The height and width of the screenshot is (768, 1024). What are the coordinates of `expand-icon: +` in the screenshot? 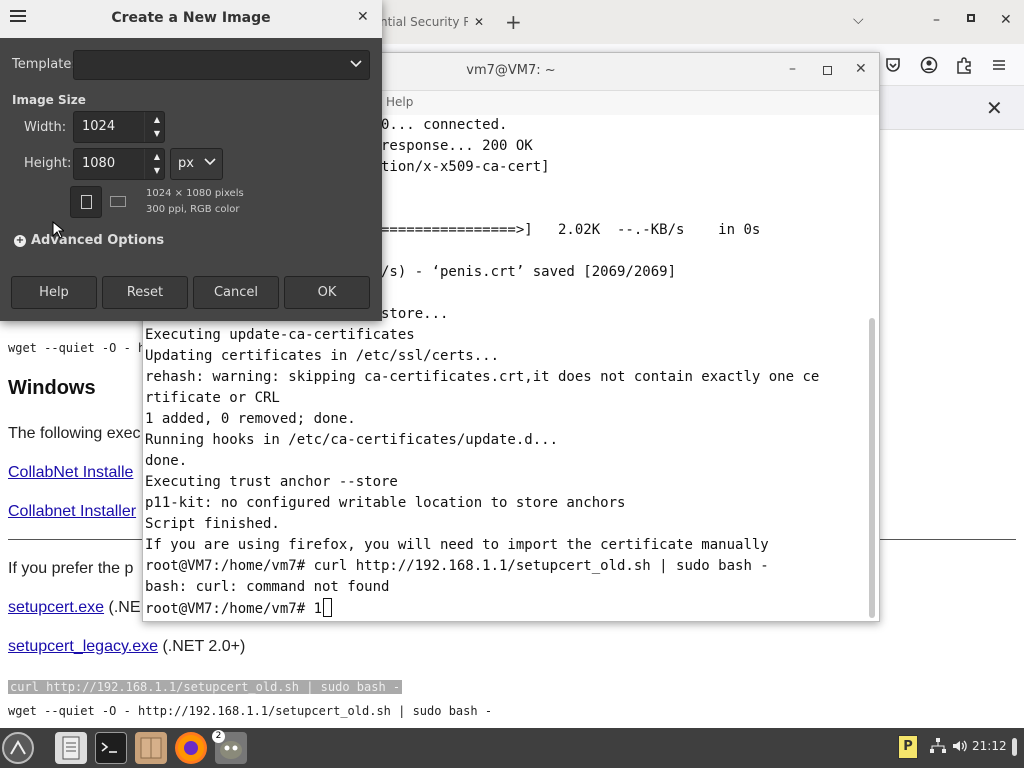 It's located at (20, 241).